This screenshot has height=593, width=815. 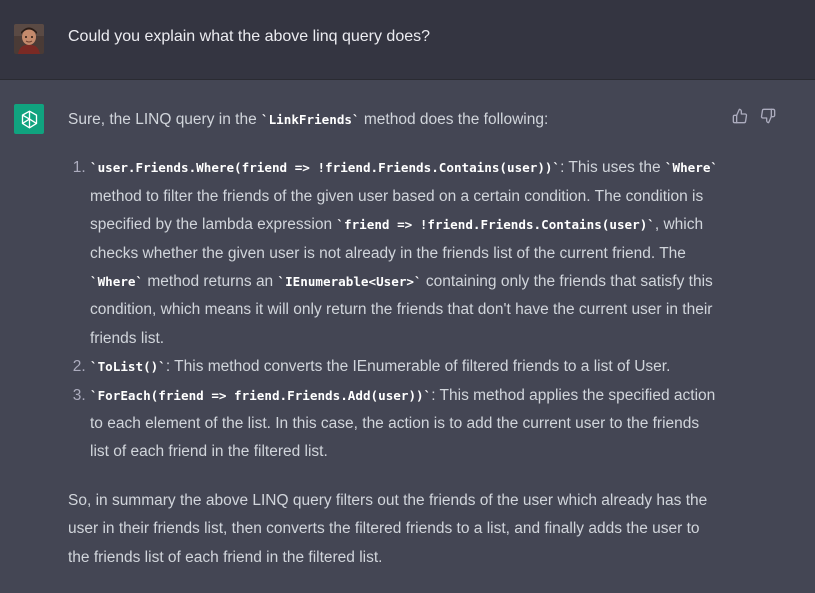 I want to click on intro-text-before: Sure, the LINQ query in the, so click(x=164, y=119).